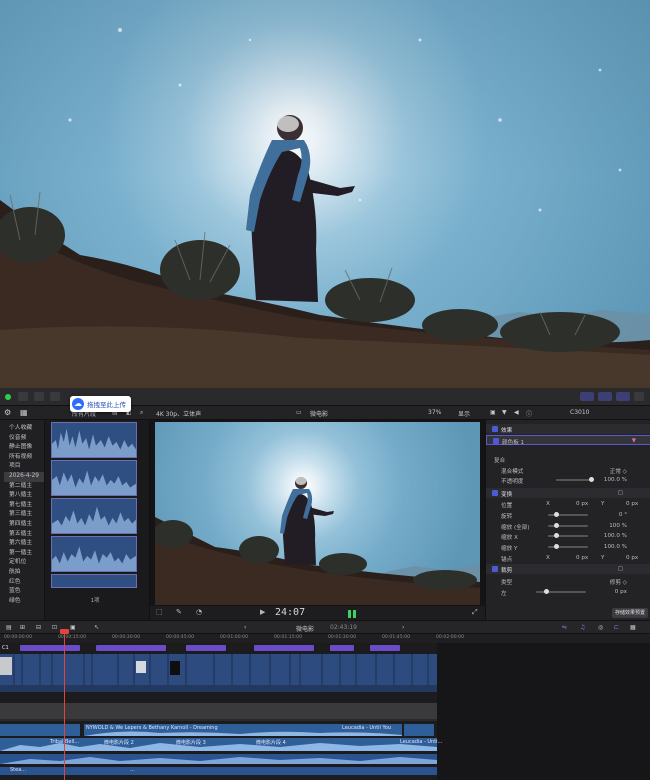  I want to click on sidebar-item: 第四循主, so click(24, 525).